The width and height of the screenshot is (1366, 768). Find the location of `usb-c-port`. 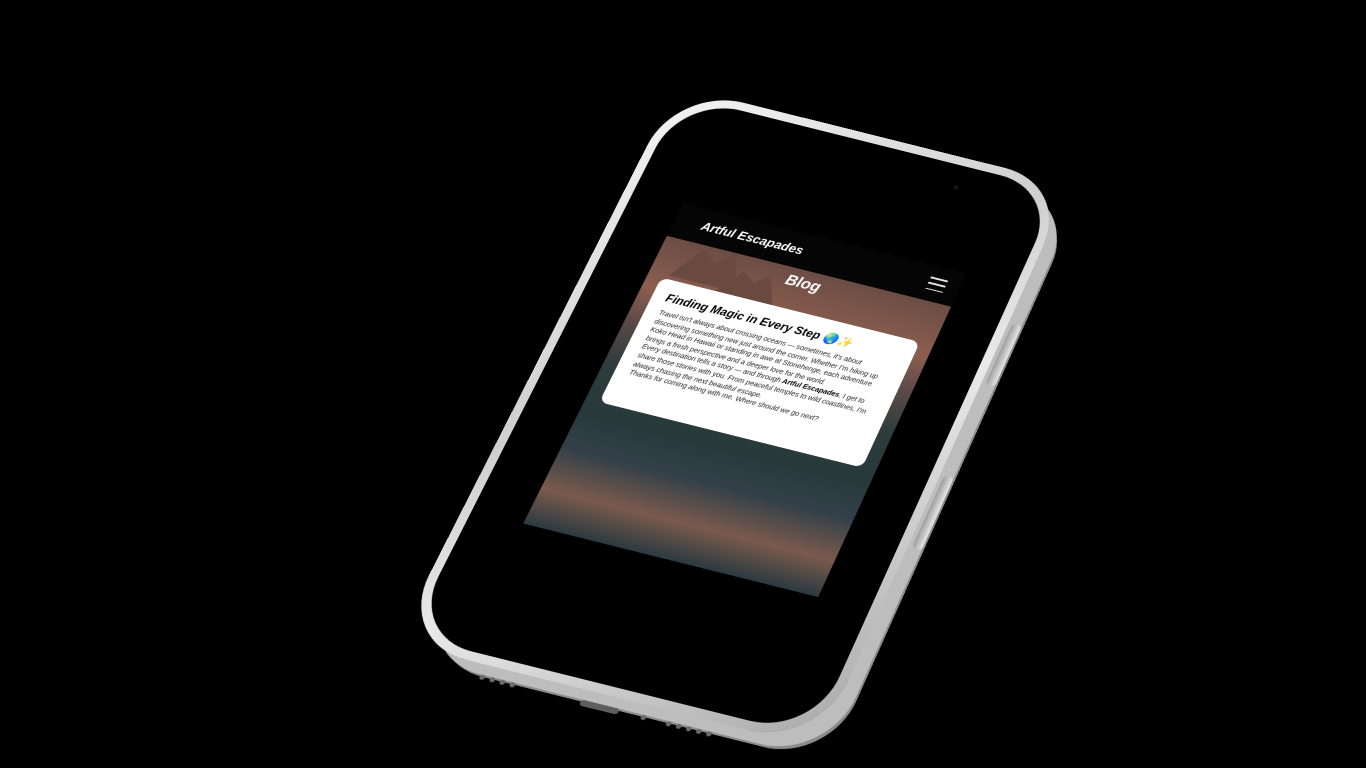

usb-c-port is located at coordinates (599, 707).